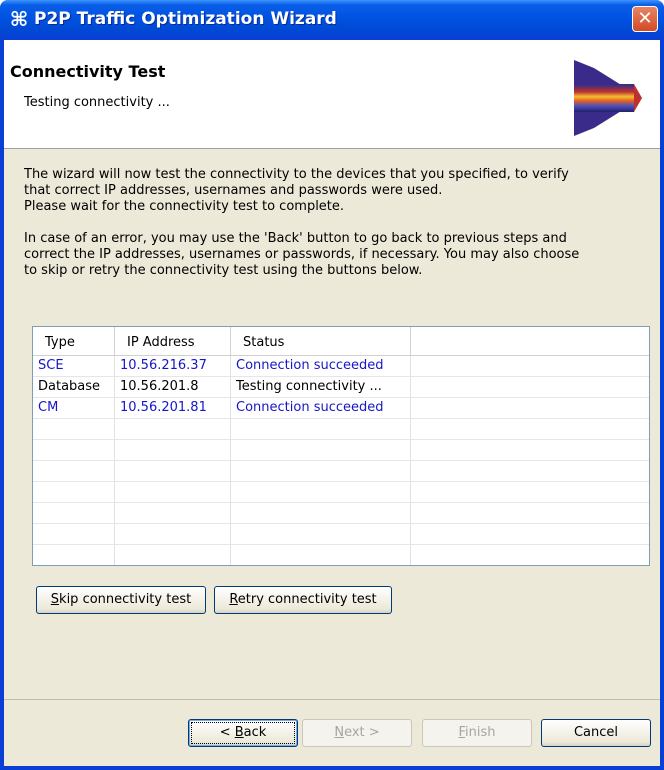 The width and height of the screenshot is (664, 770). Describe the element at coordinates (125, 599) in the screenshot. I see `skip-label: kip connectivity test` at that location.